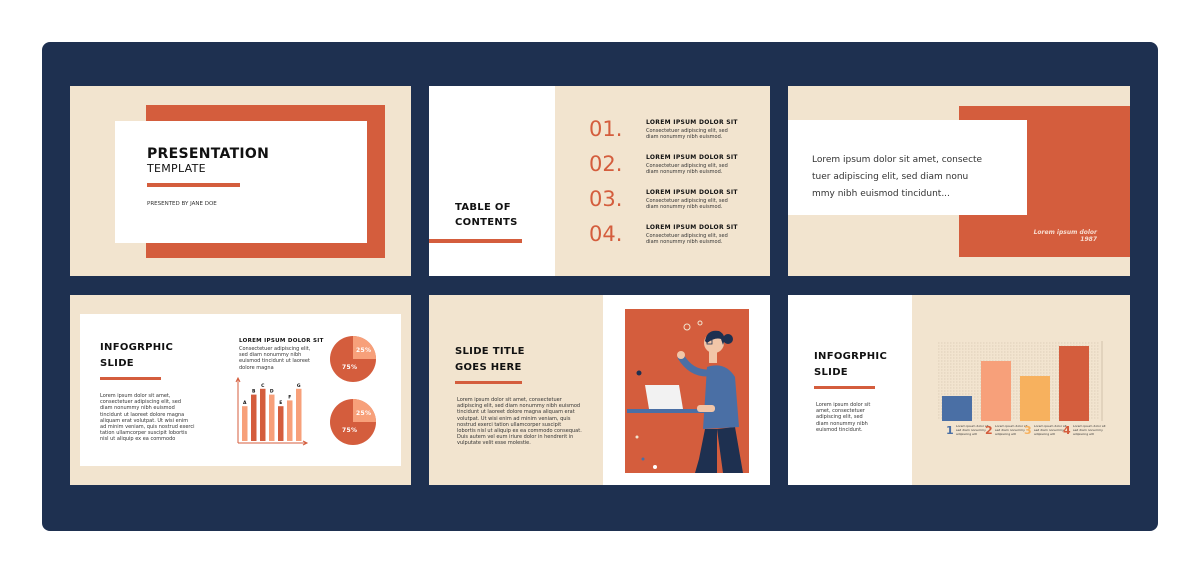  I want to click on toc-item-number: 01., so click(606, 129).